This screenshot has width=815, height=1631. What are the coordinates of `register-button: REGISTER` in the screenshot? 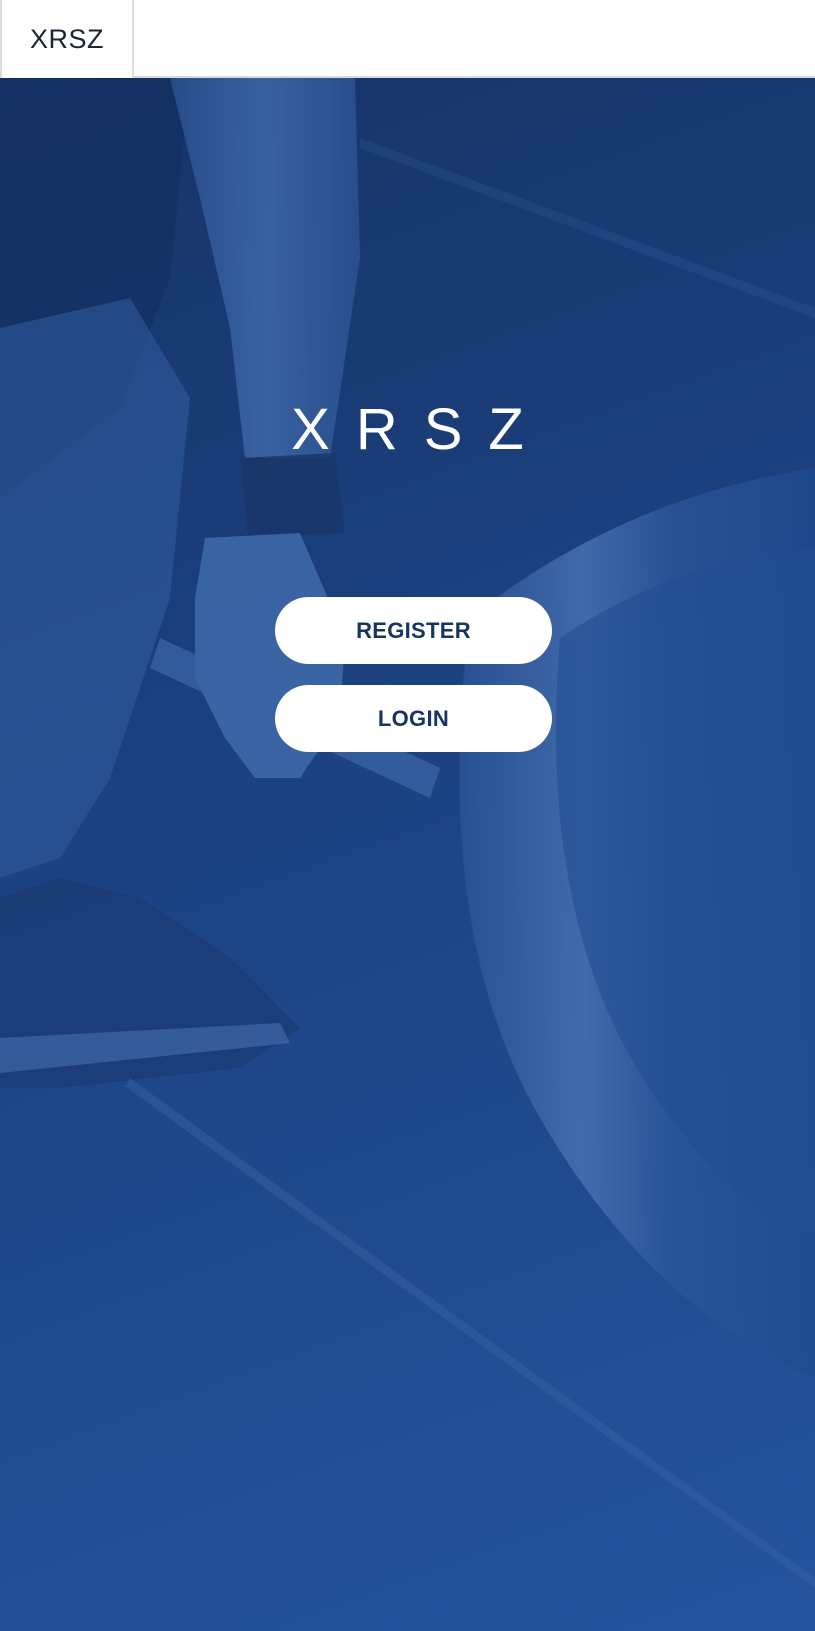 It's located at (413, 630).